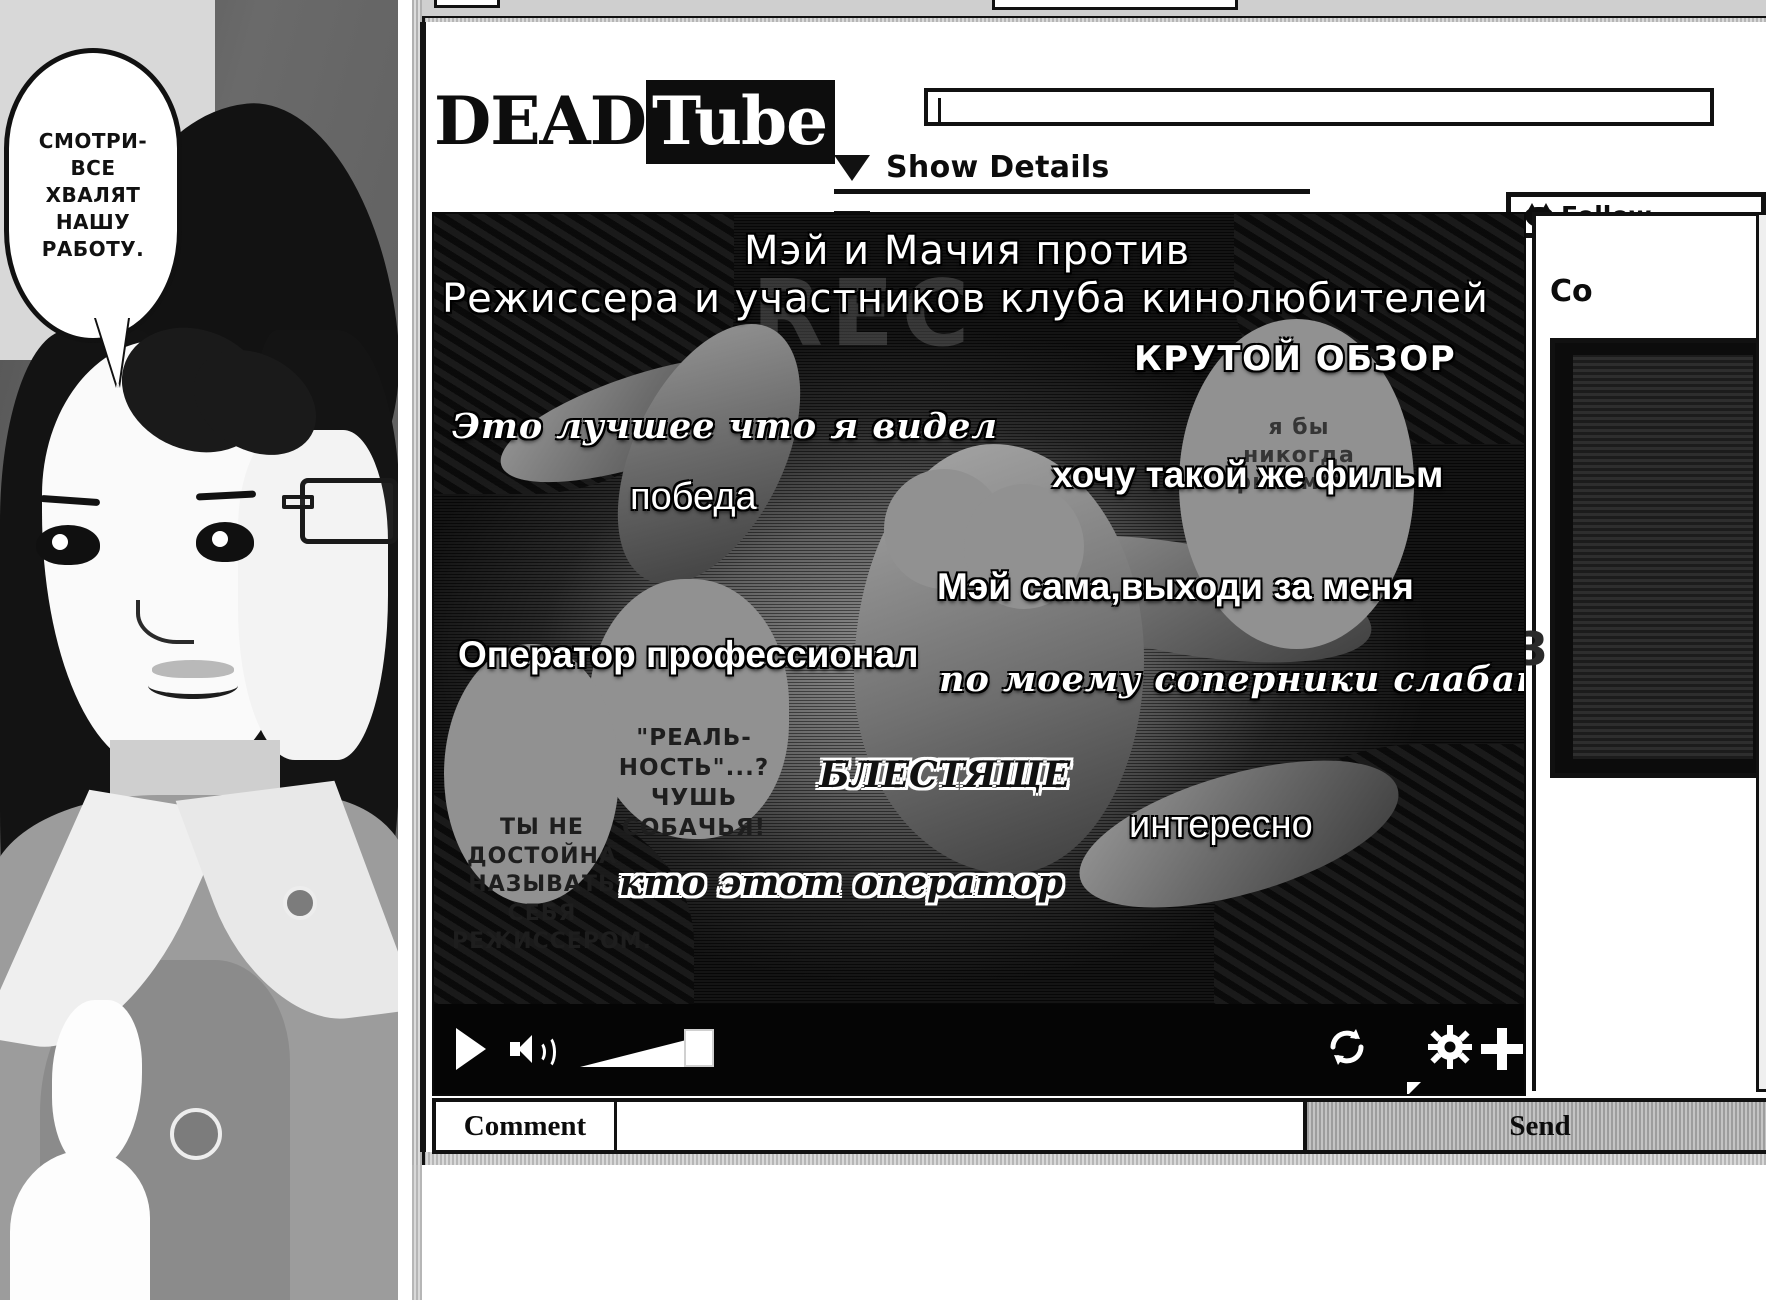  What do you see at coordinates (1231, 679) in the screenshot?
I see `danmaku-comment: по моему соперники слабаки` at bounding box center [1231, 679].